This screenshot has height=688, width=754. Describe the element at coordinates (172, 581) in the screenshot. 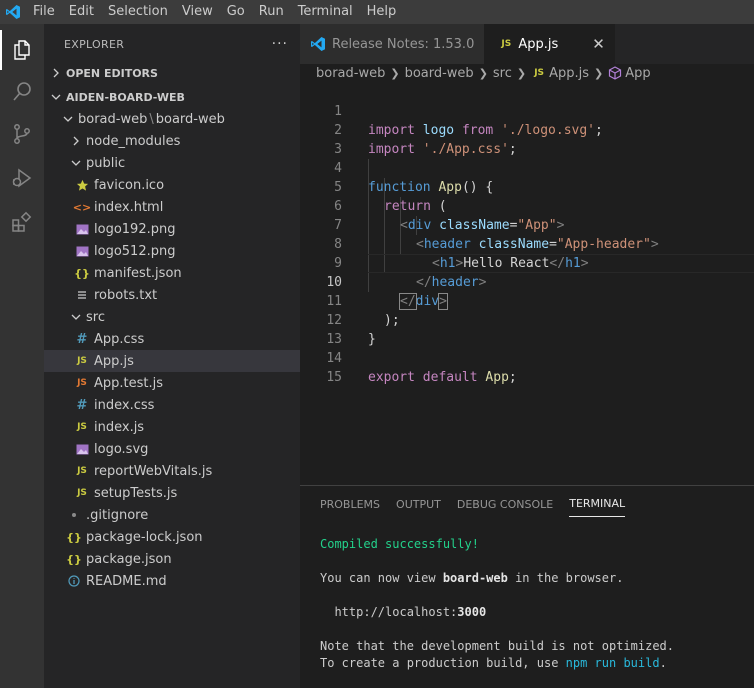

I see `tree-file: README.md` at that location.